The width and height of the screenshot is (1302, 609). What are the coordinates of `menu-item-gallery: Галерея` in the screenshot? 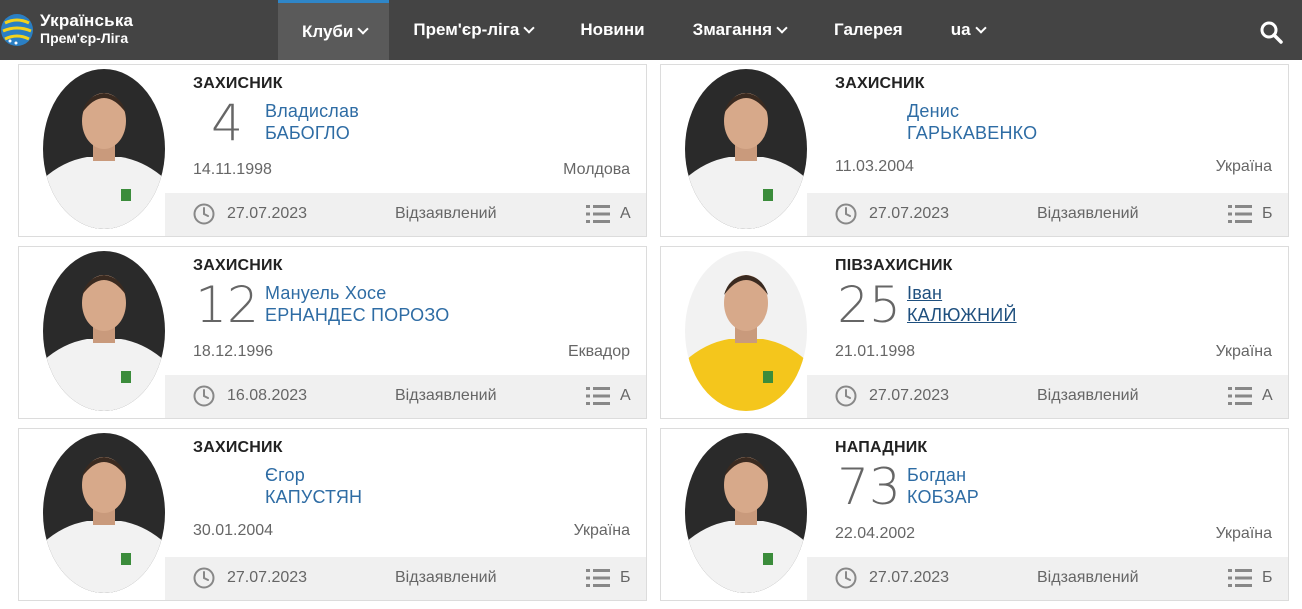 It's located at (868, 30).